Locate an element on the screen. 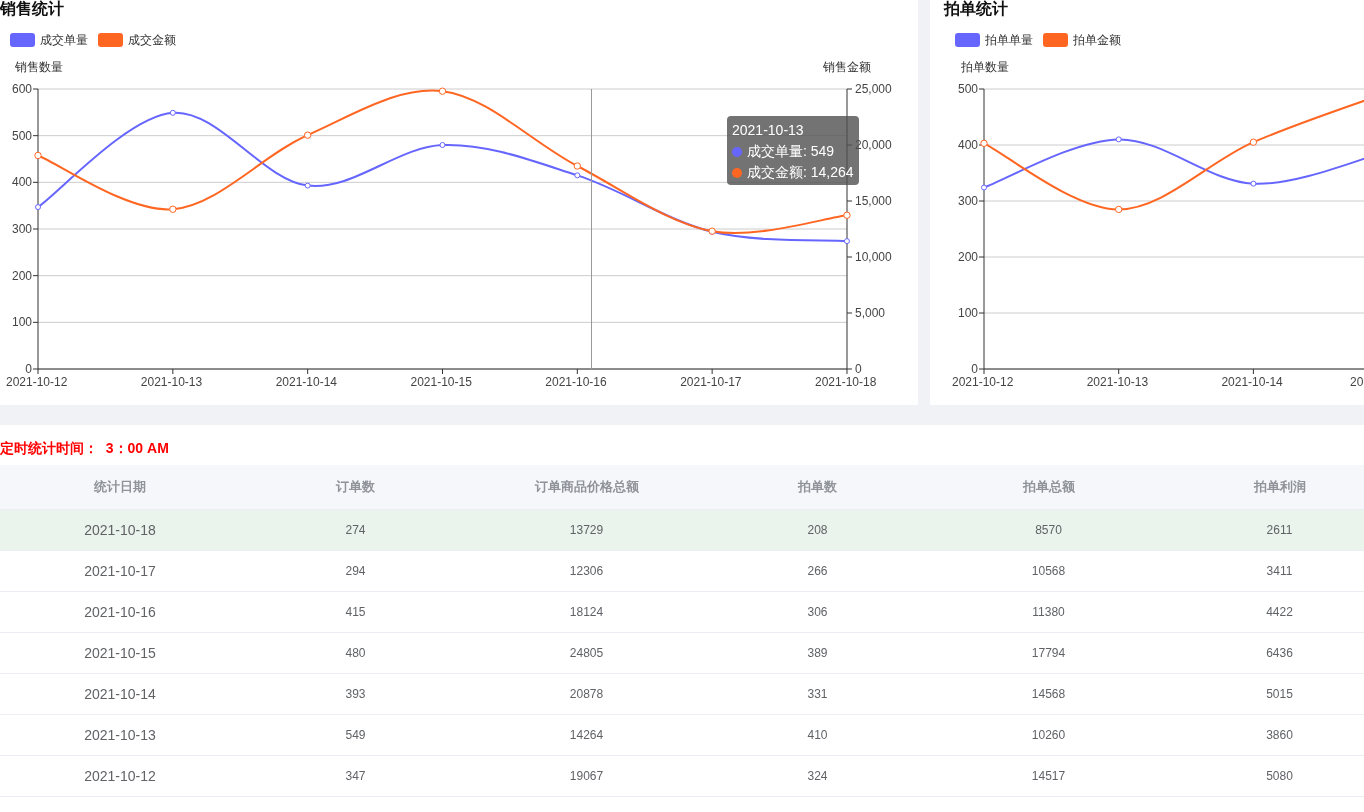 The height and width of the screenshot is (812, 1364). table-cell-text: 415 is located at coordinates (355, 612).